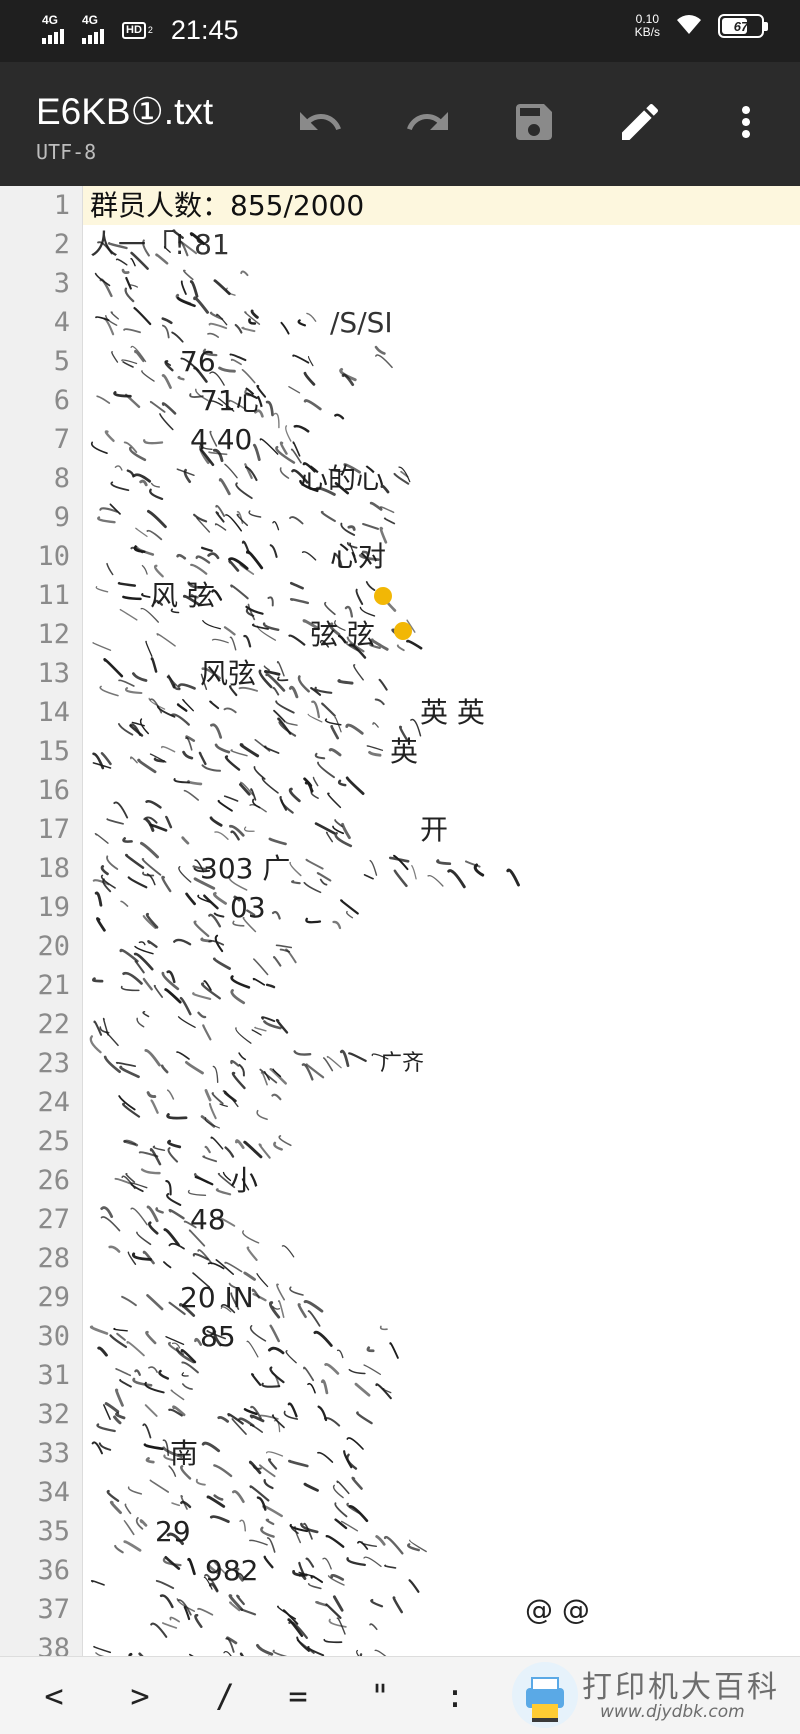 The image size is (800, 1734). I want to click on line-11-text: 风 弦, so click(182, 595).